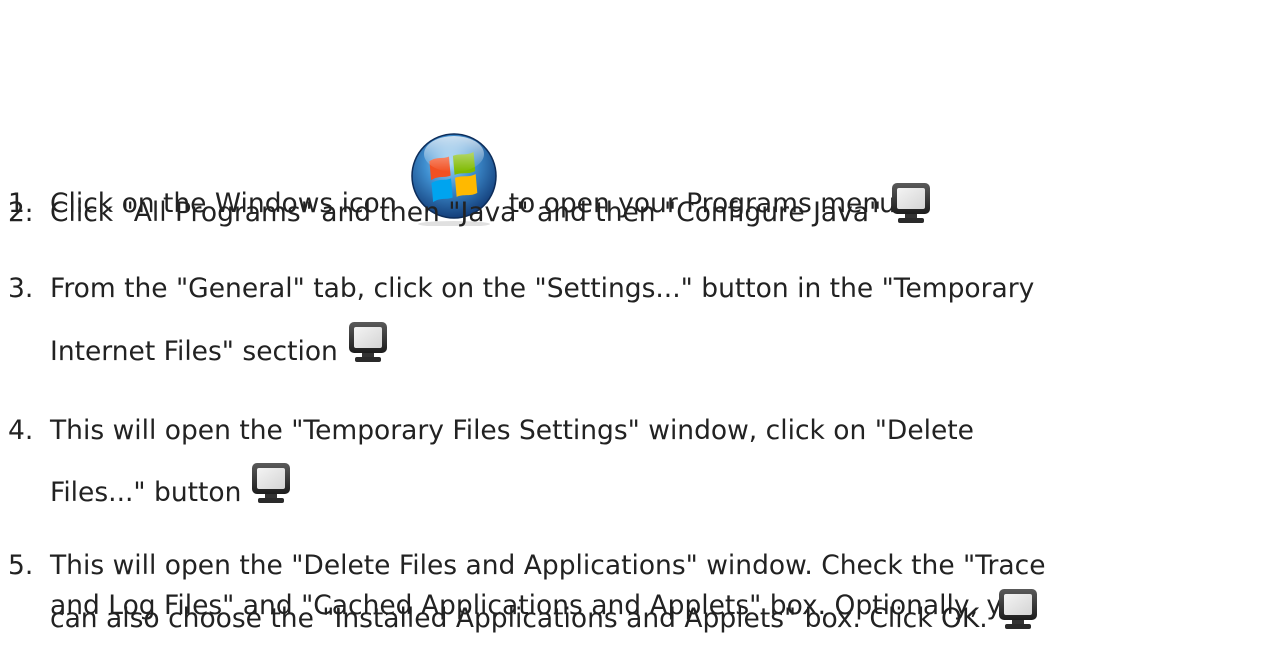  What do you see at coordinates (146, 492) in the screenshot?
I see `step-4-text-line2: Files..." button` at bounding box center [146, 492].